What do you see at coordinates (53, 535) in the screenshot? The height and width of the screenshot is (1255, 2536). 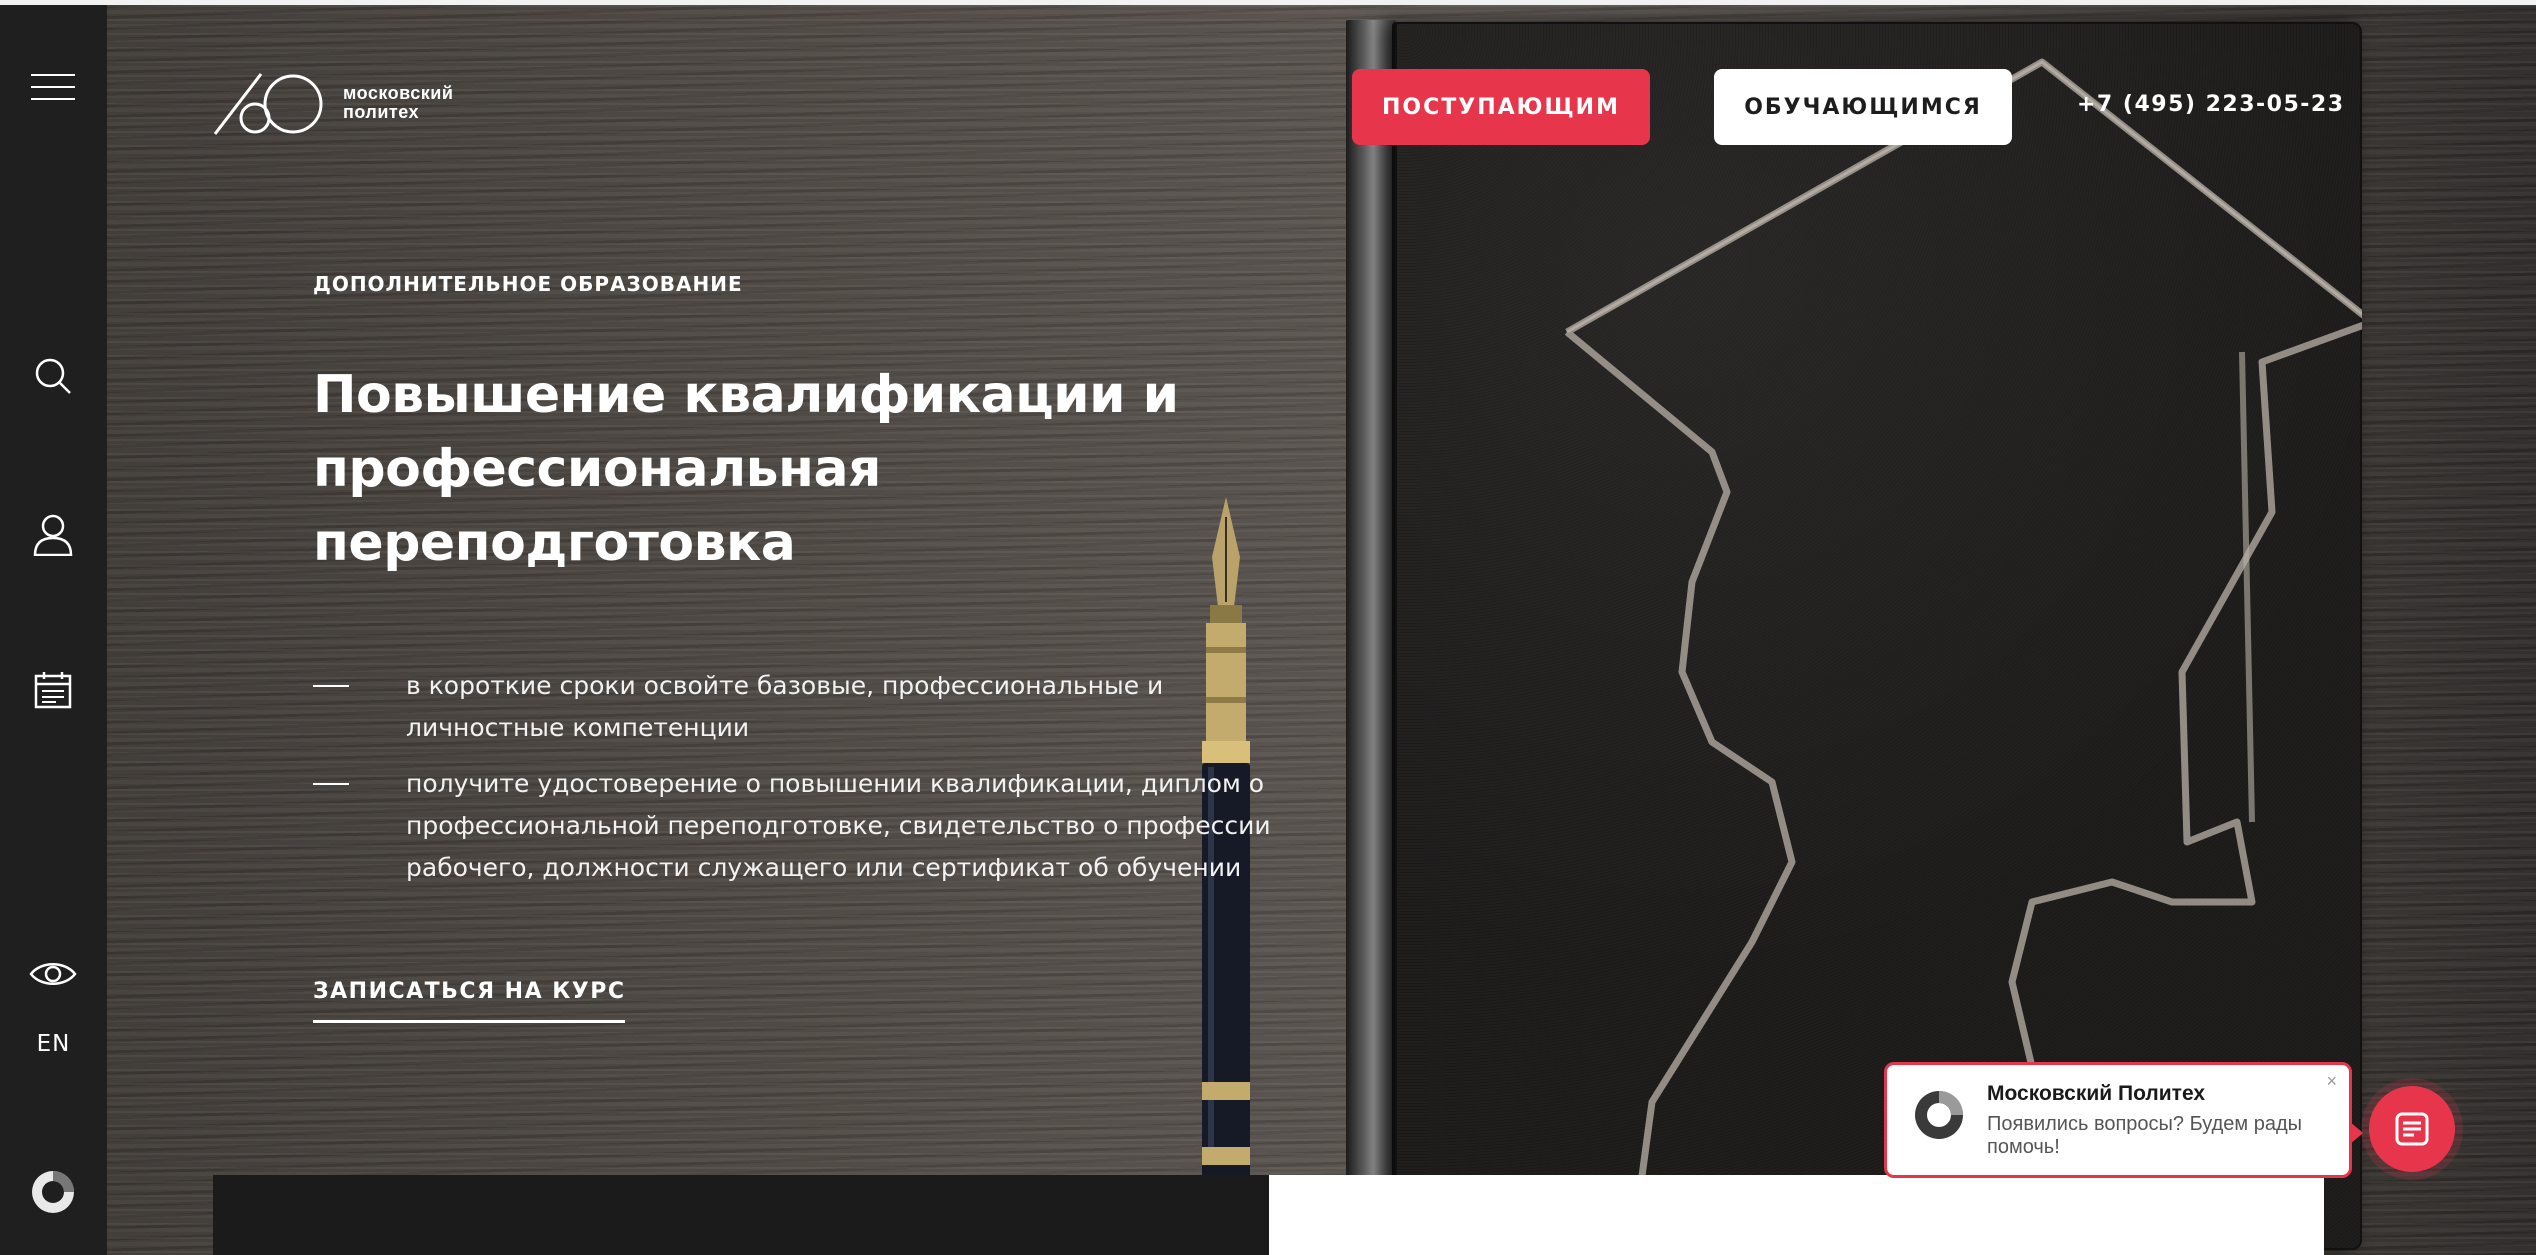 I see `user-icon` at bounding box center [53, 535].